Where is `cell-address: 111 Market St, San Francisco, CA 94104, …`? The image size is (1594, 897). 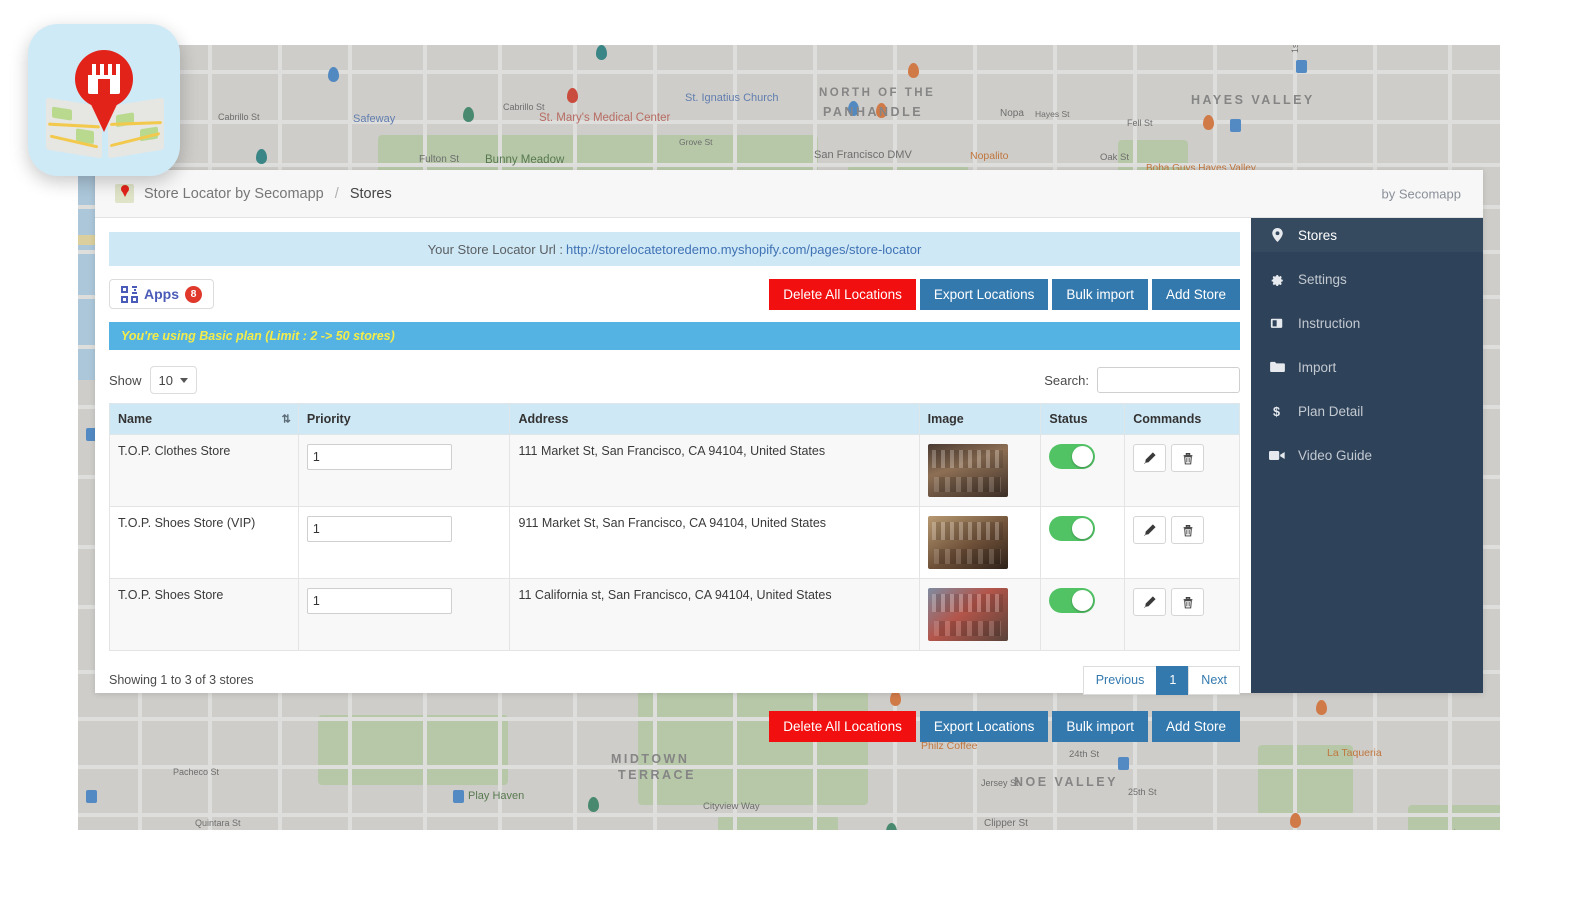 cell-address: 111 Market St, San Francisco, CA 94104, … is located at coordinates (714, 470).